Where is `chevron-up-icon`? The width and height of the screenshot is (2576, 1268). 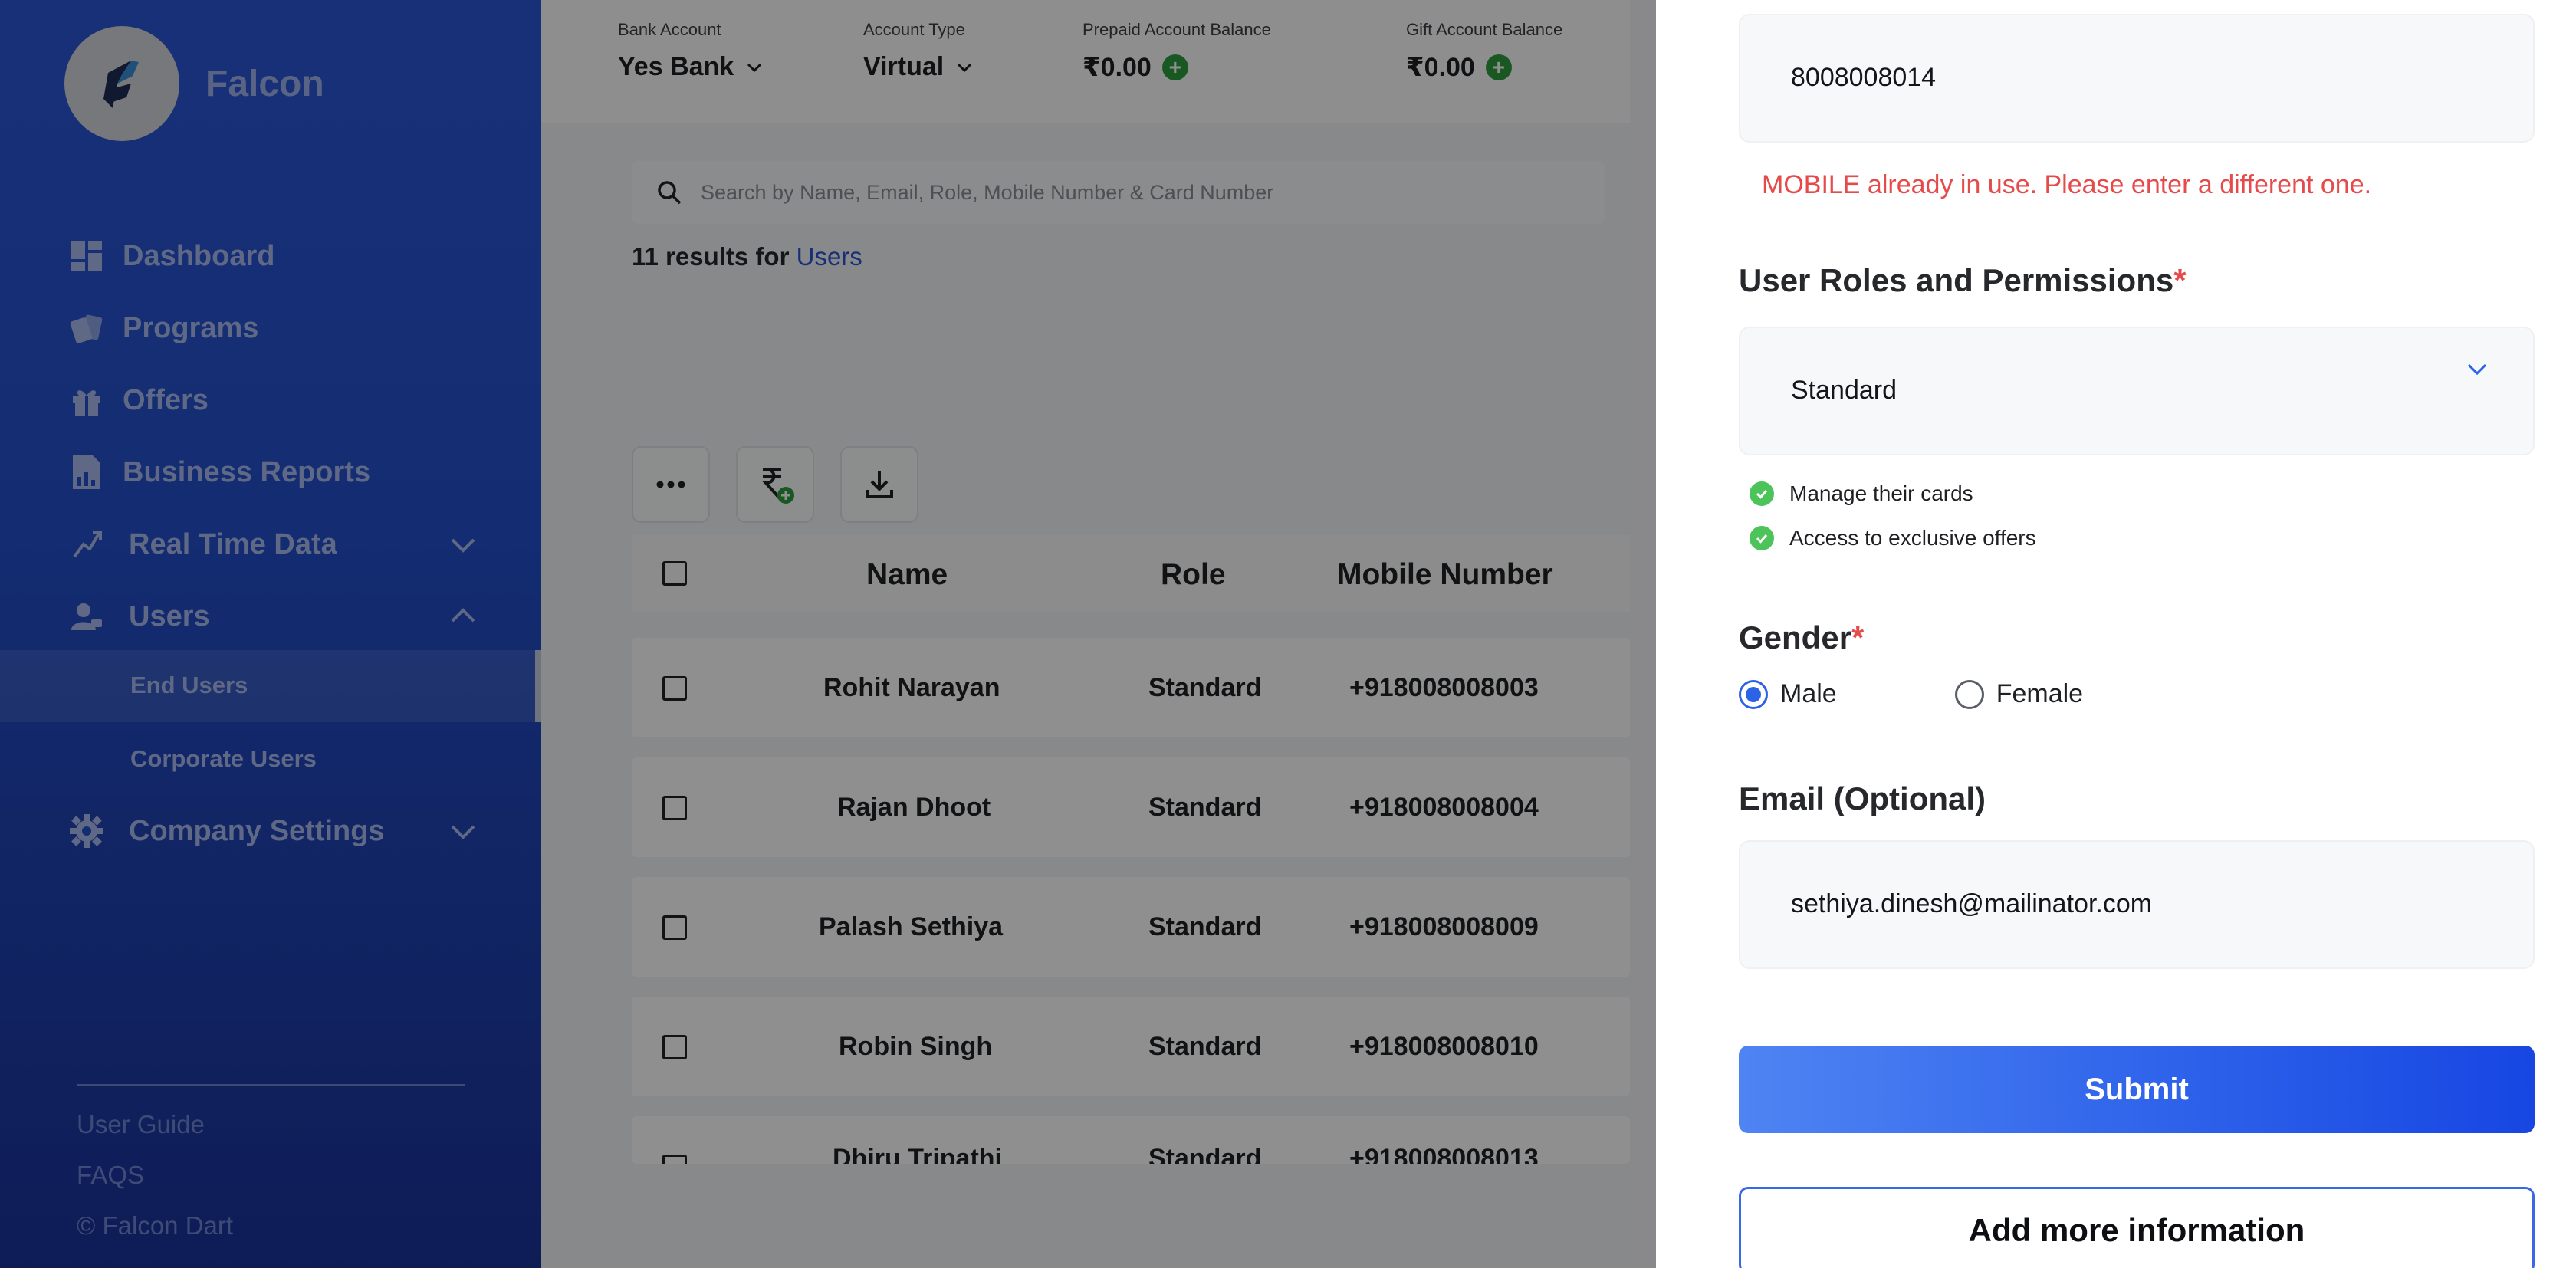 chevron-up-icon is located at coordinates (463, 616).